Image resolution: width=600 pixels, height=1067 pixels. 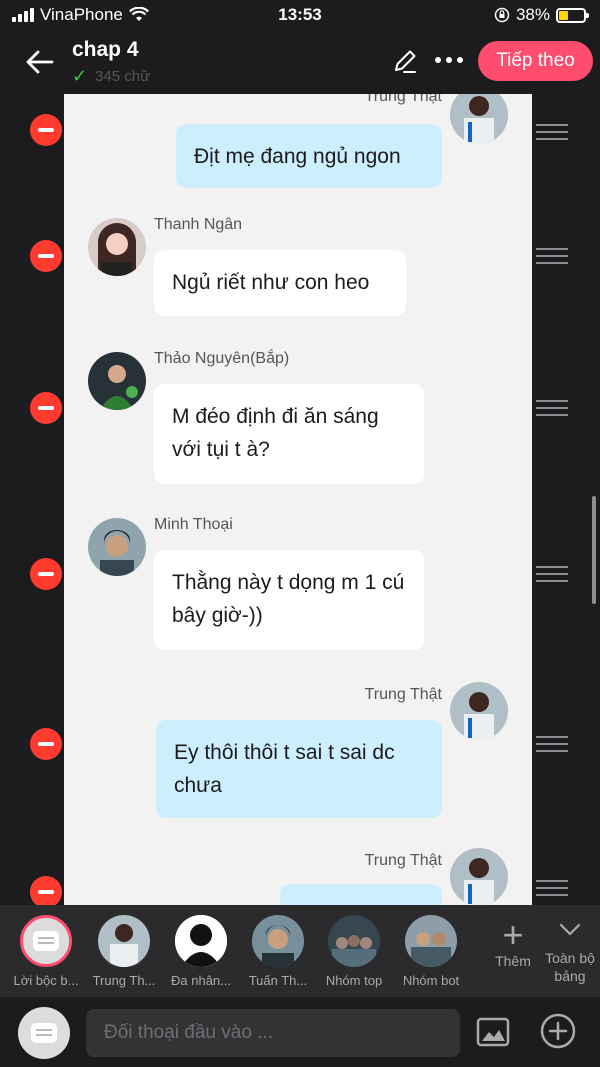 I want to click on rotation-lock-icon, so click(x=502, y=15).